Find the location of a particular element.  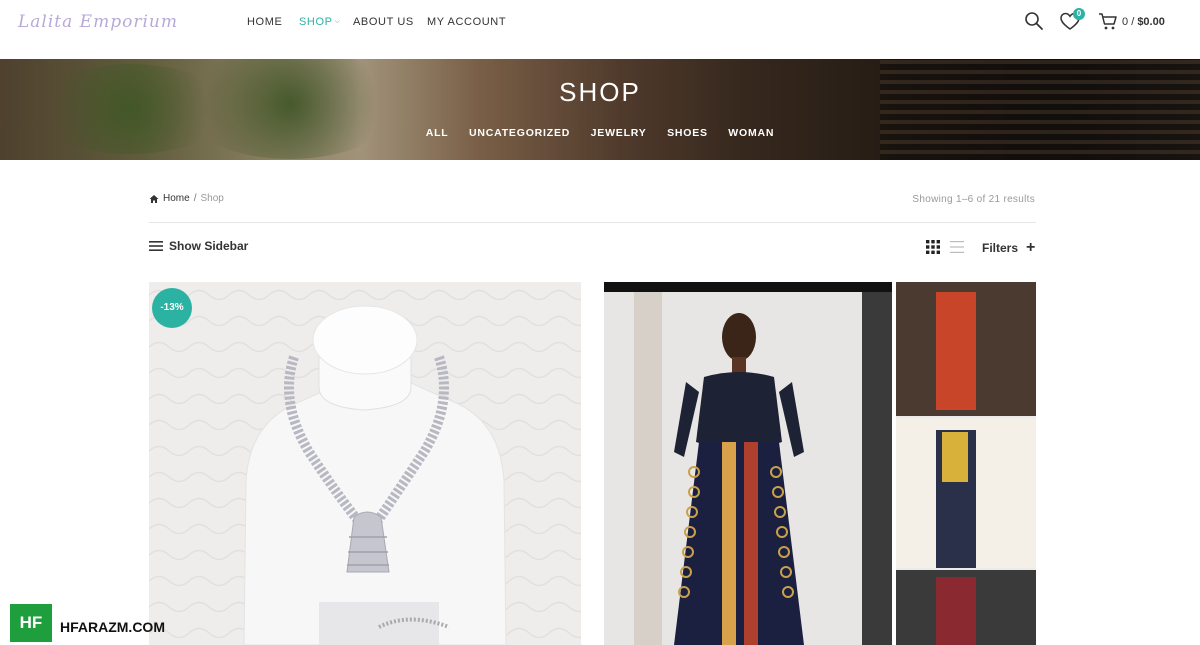

show-sidebar-label: Show Sidebar is located at coordinates (209, 246).